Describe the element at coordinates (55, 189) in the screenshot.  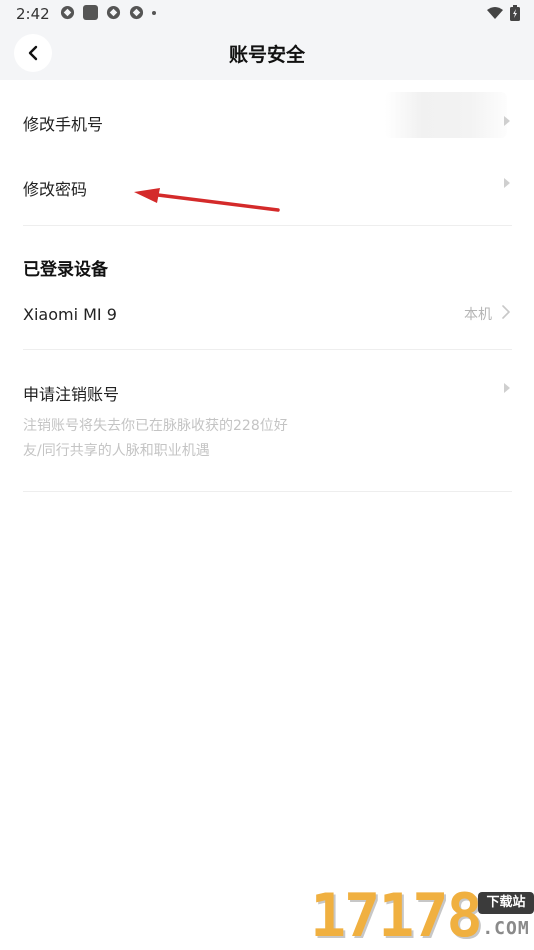
I see `change-password-label: 修改密码` at that location.